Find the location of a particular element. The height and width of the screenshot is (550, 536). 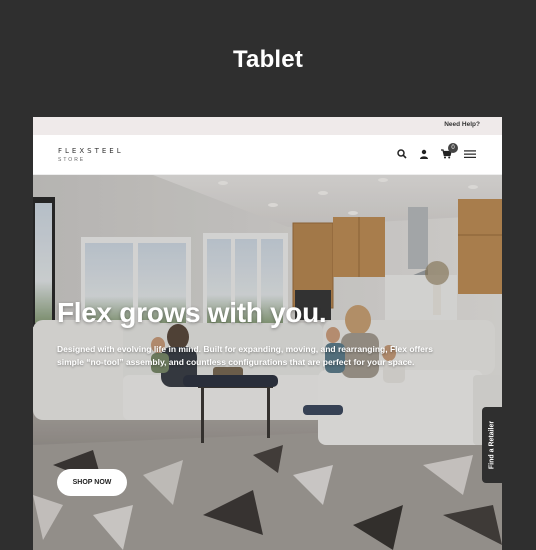

hero-heading: Flex grows with you. is located at coordinates (192, 312).